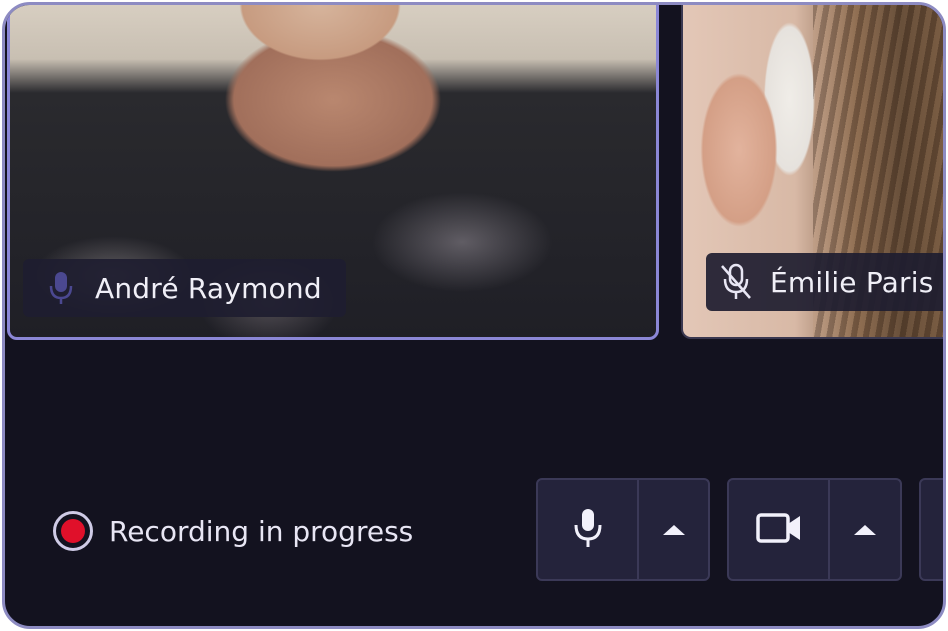  I want to click on participant-name-tag: André Raymond, so click(184, 288).